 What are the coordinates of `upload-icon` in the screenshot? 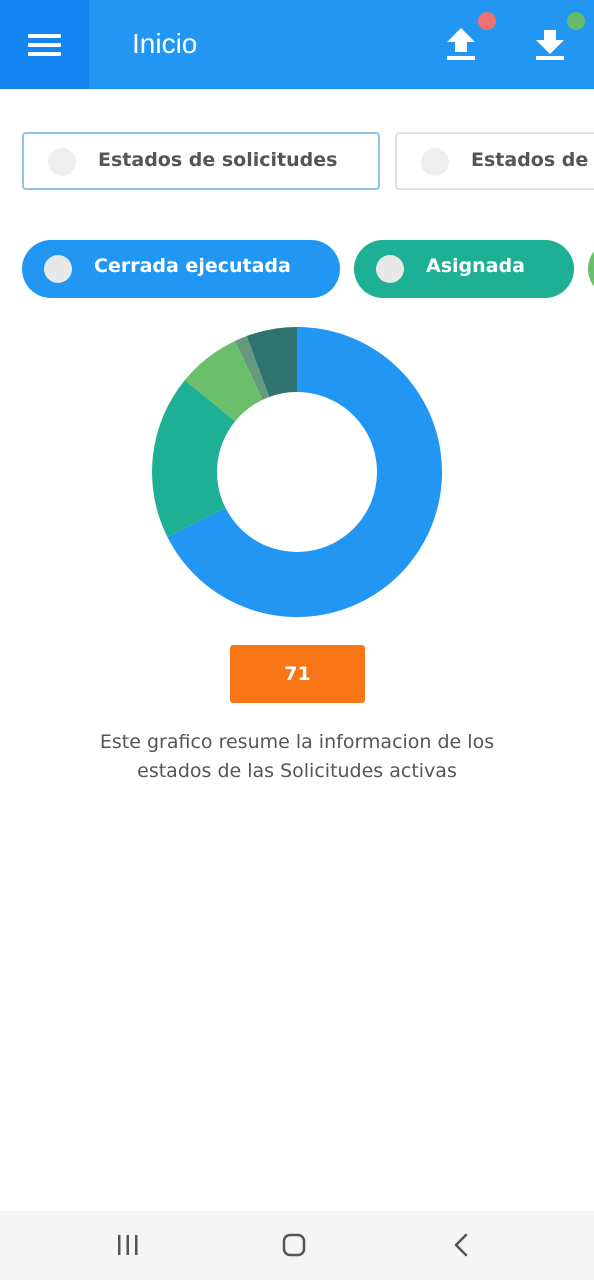 It's located at (461, 44).